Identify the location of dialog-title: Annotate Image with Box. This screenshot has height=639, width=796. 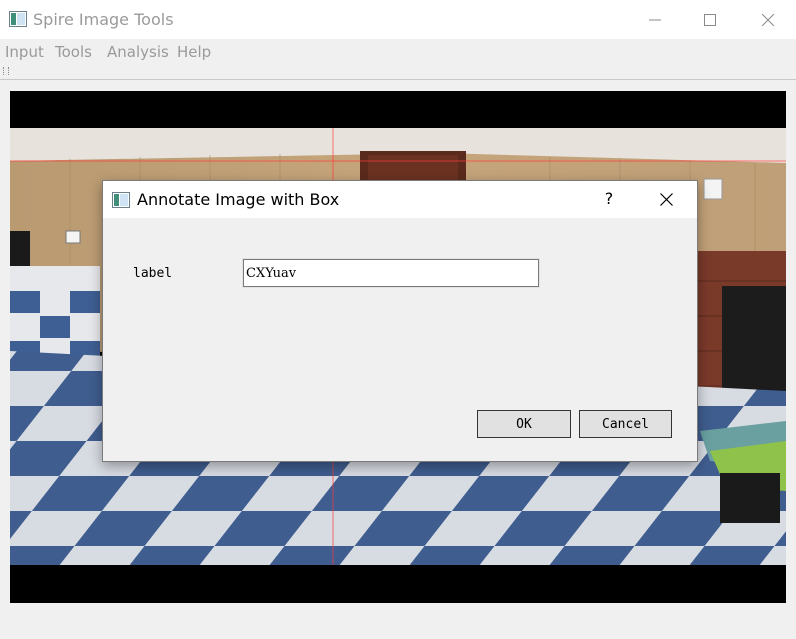
(238, 199).